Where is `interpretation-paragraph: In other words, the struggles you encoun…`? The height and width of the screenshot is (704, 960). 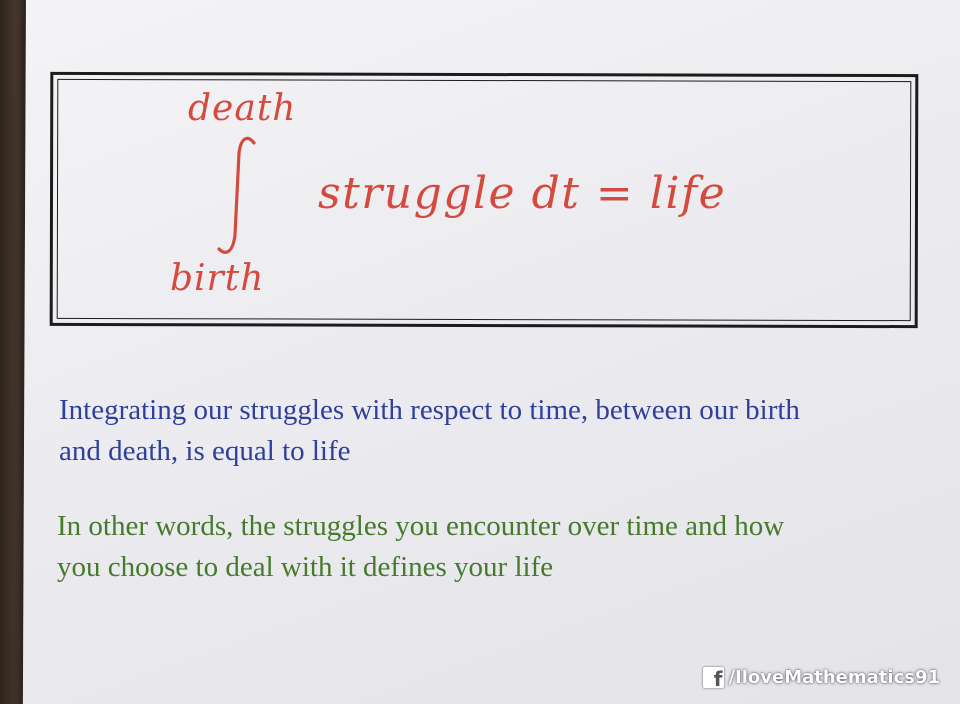
interpretation-paragraph: In other words, the struggles you encoun… is located at coordinates (420, 547).